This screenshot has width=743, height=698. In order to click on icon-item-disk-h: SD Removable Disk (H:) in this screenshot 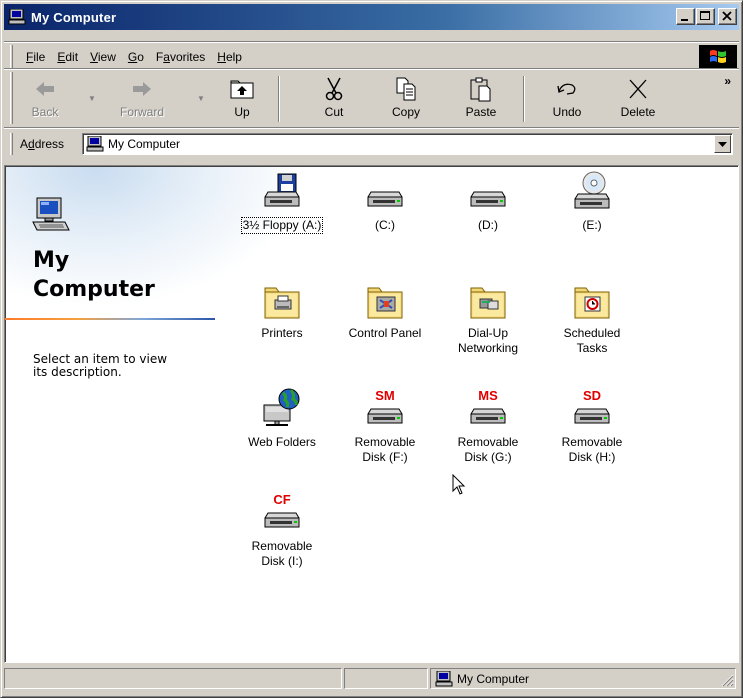, I will do `click(592, 425)`.